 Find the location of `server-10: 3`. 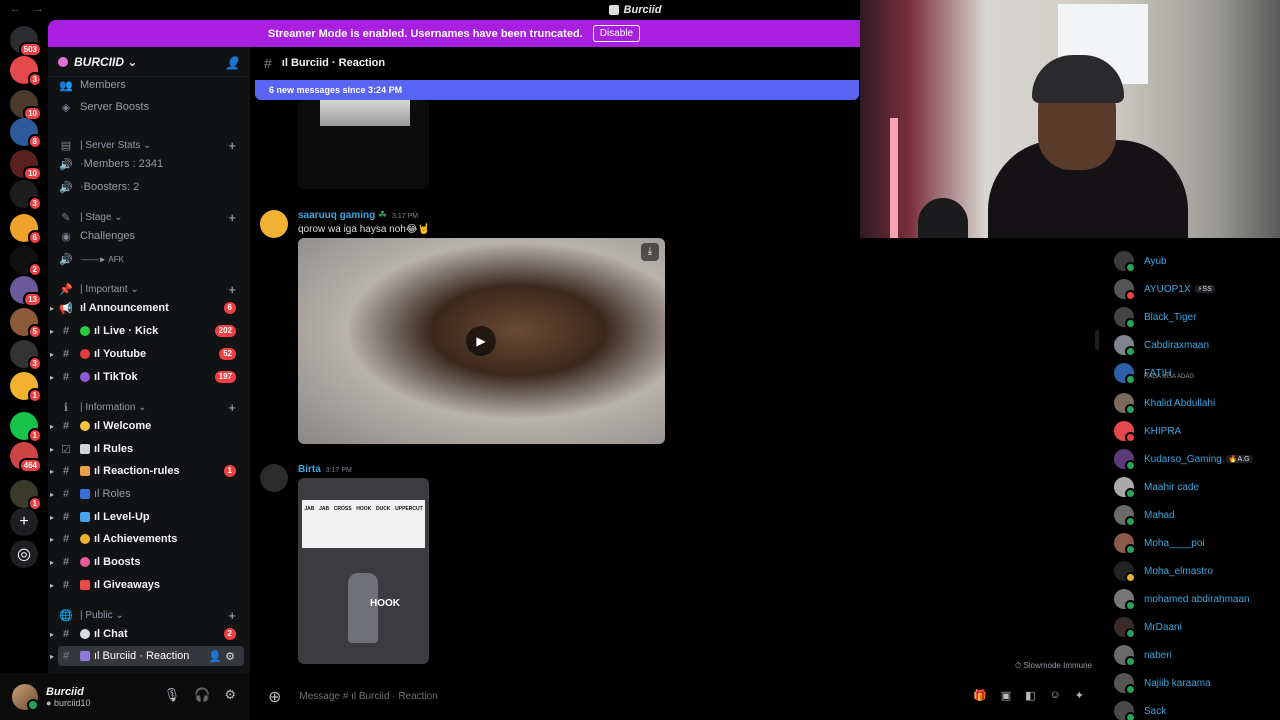

server-10: 3 is located at coordinates (26, 355).